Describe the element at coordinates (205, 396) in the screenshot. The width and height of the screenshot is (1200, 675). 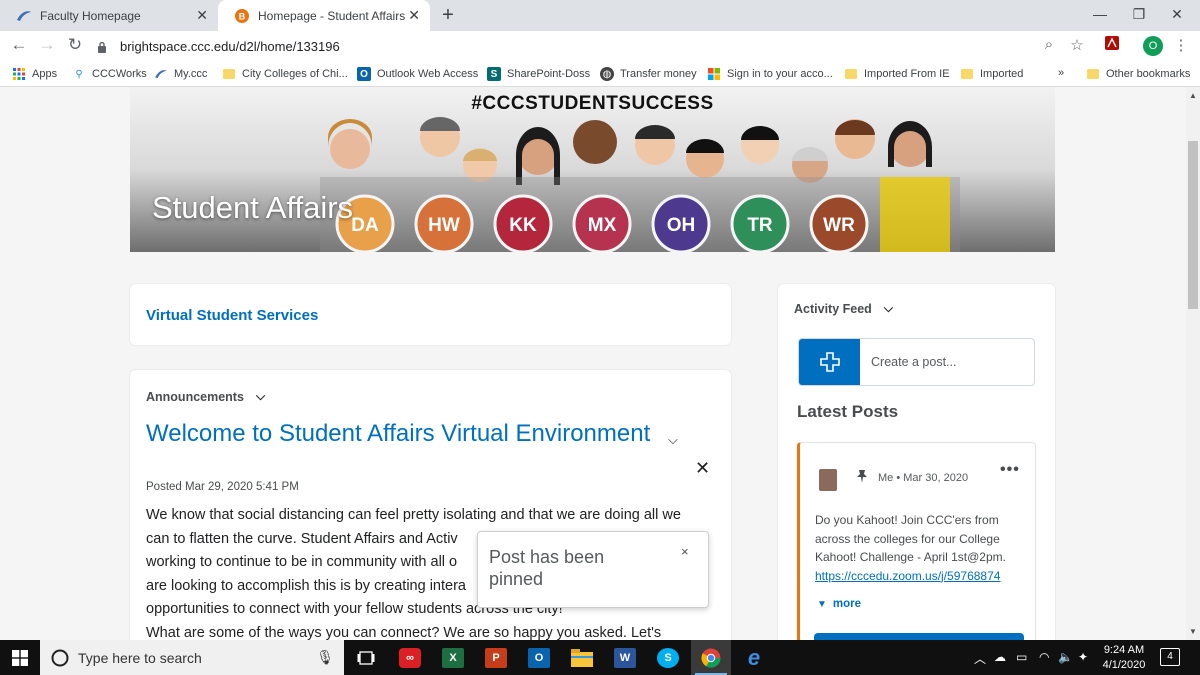
I see `announcements-header: Announcements ⌵` at that location.